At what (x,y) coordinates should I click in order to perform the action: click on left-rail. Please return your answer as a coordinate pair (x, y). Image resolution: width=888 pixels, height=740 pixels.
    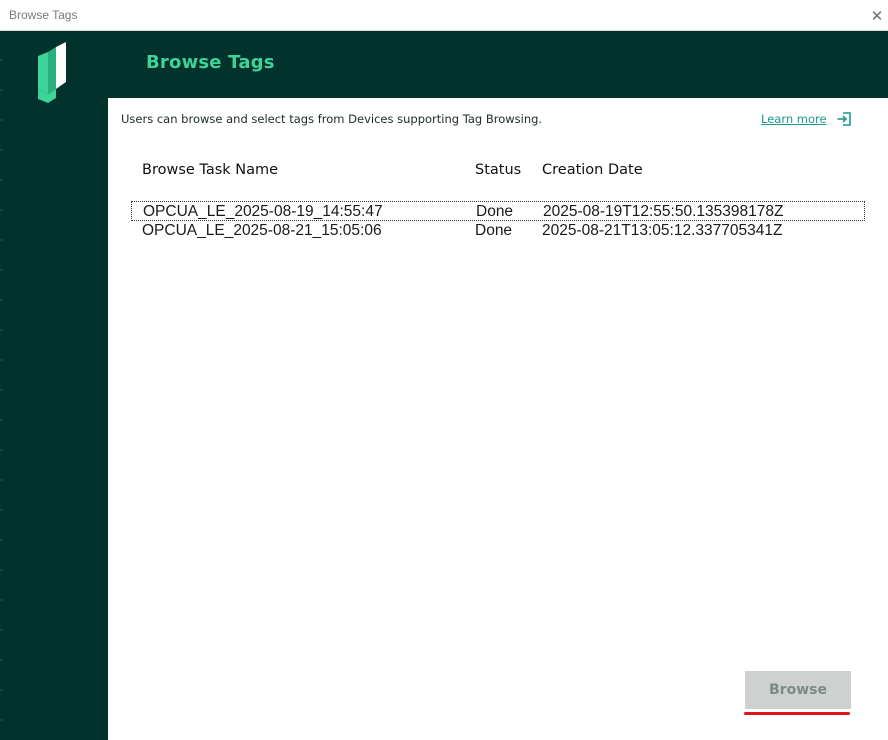
    Looking at the image, I should click on (54, 385).